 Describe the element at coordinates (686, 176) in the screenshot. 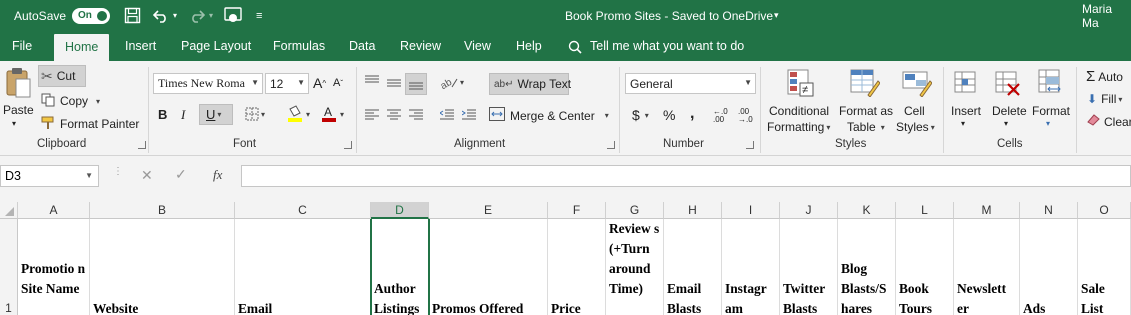

I see `formula-input` at that location.